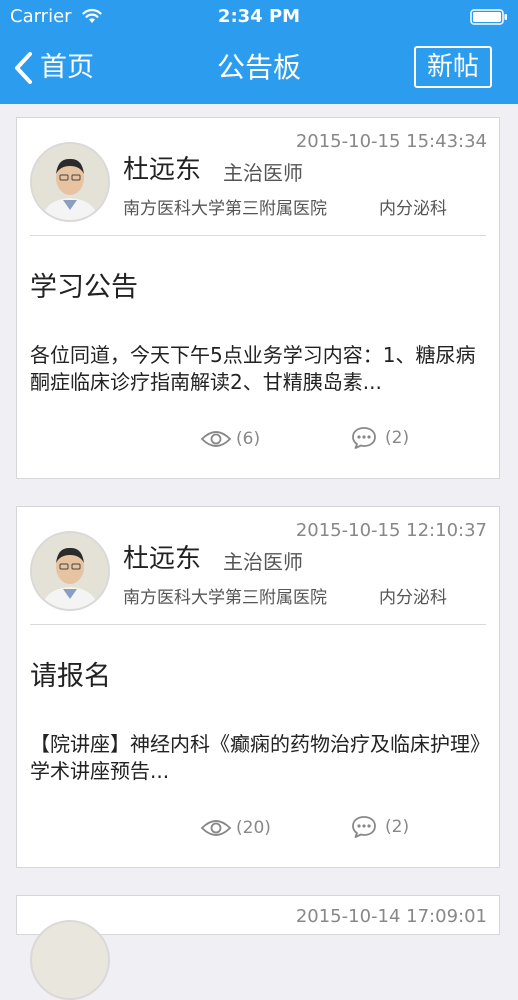 This screenshot has width=518, height=1000. I want to click on status-time: 2:34 PM, so click(259, 16).